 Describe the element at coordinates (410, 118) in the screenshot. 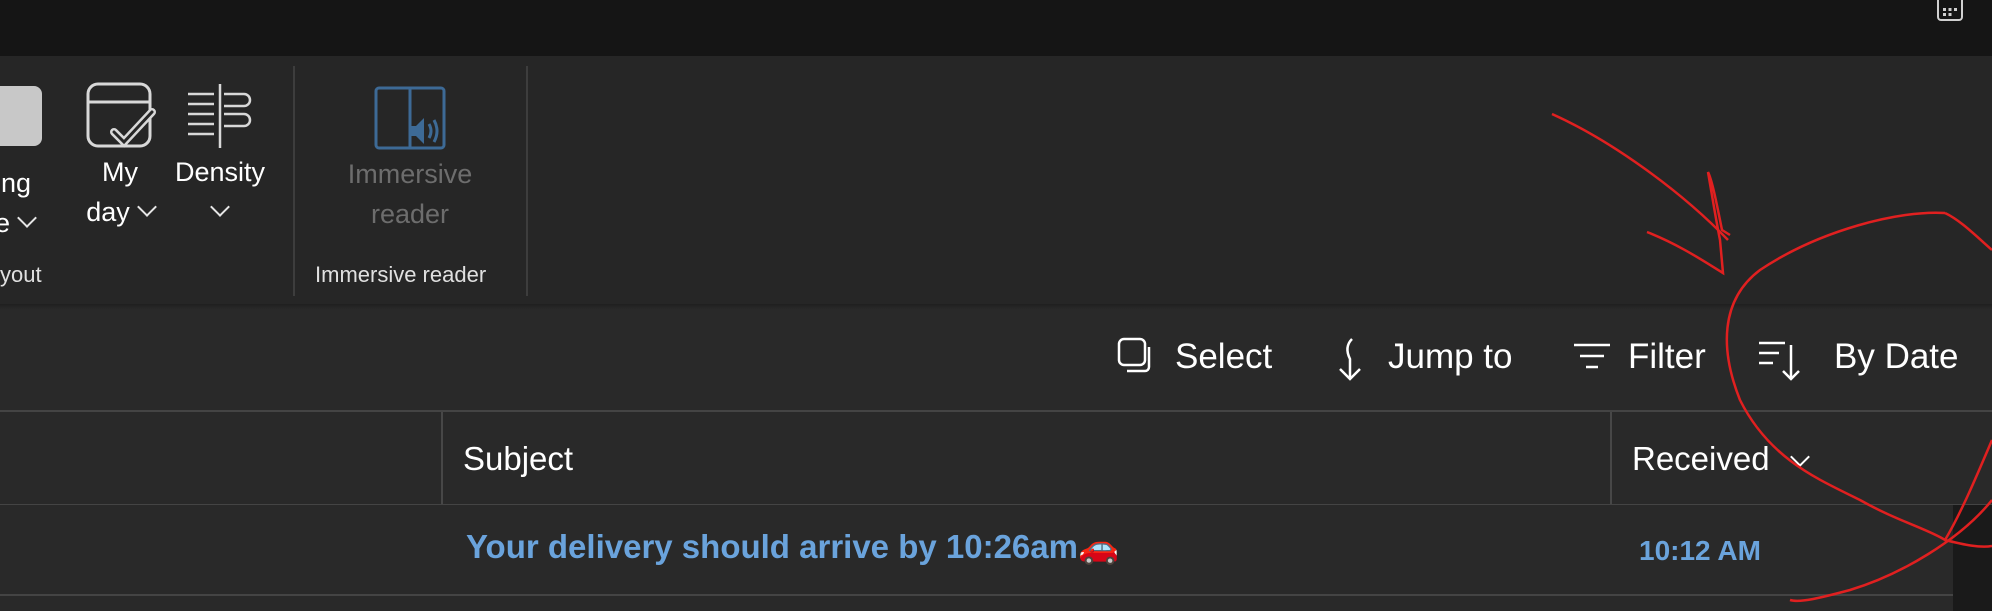

I see `immersive-reader-icon` at that location.